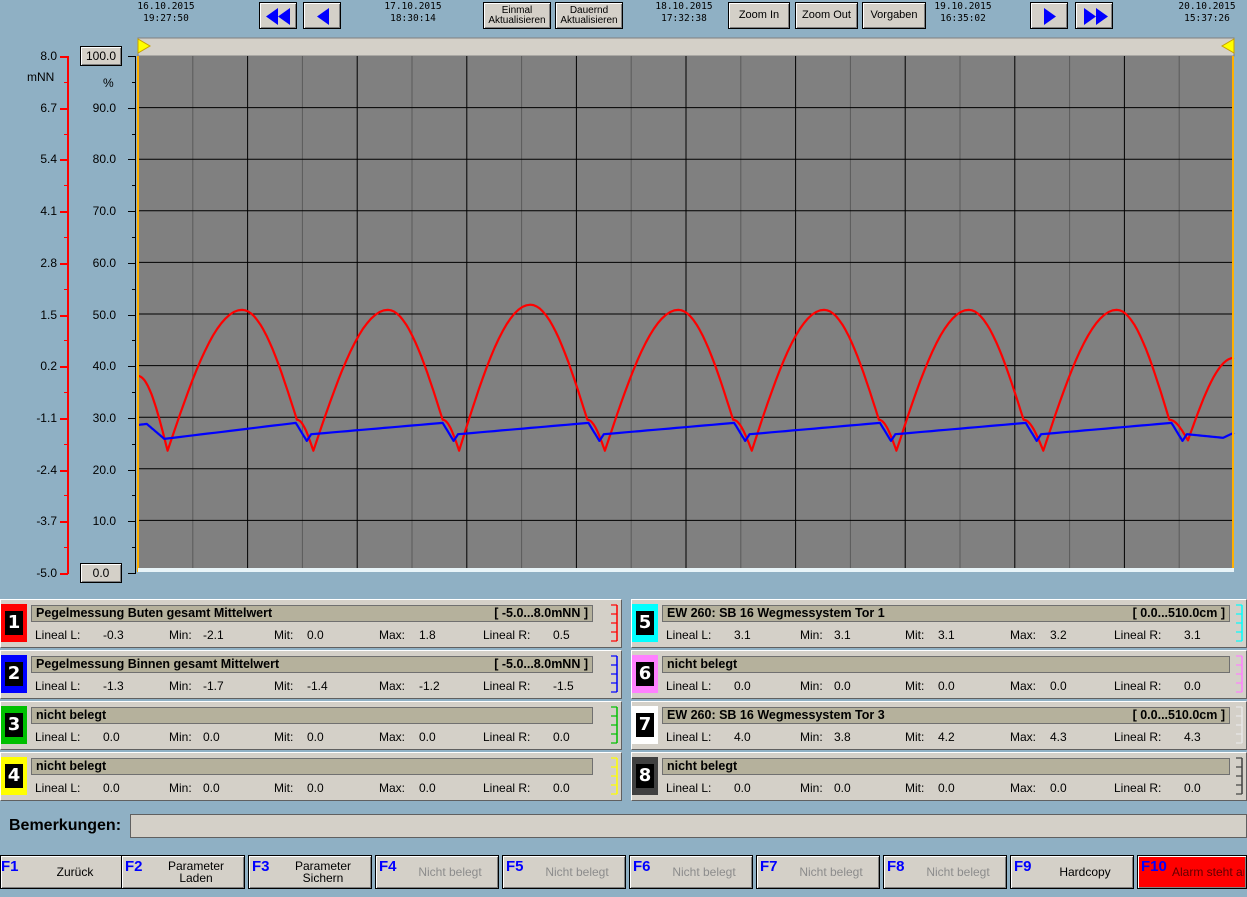 The width and height of the screenshot is (1247, 897). I want to click on pct-min-box: 0.0, so click(101, 573).